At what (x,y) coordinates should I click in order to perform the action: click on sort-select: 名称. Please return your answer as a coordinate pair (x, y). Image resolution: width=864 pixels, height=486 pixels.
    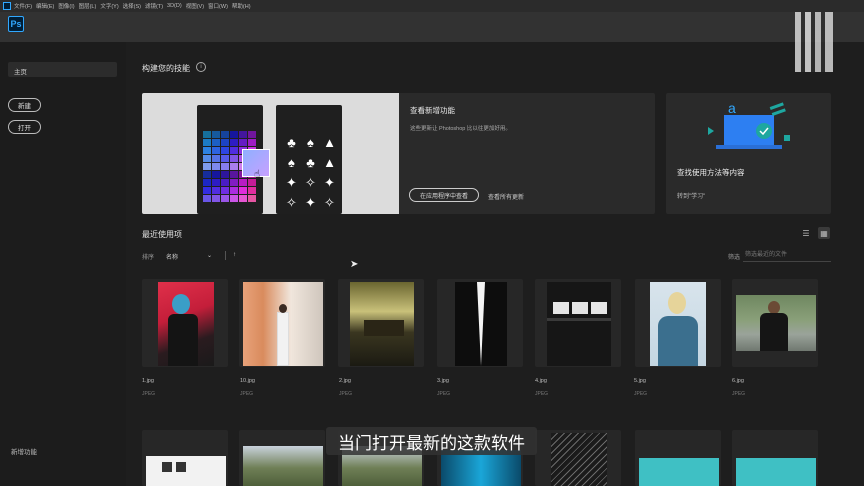
    Looking at the image, I should click on (172, 256).